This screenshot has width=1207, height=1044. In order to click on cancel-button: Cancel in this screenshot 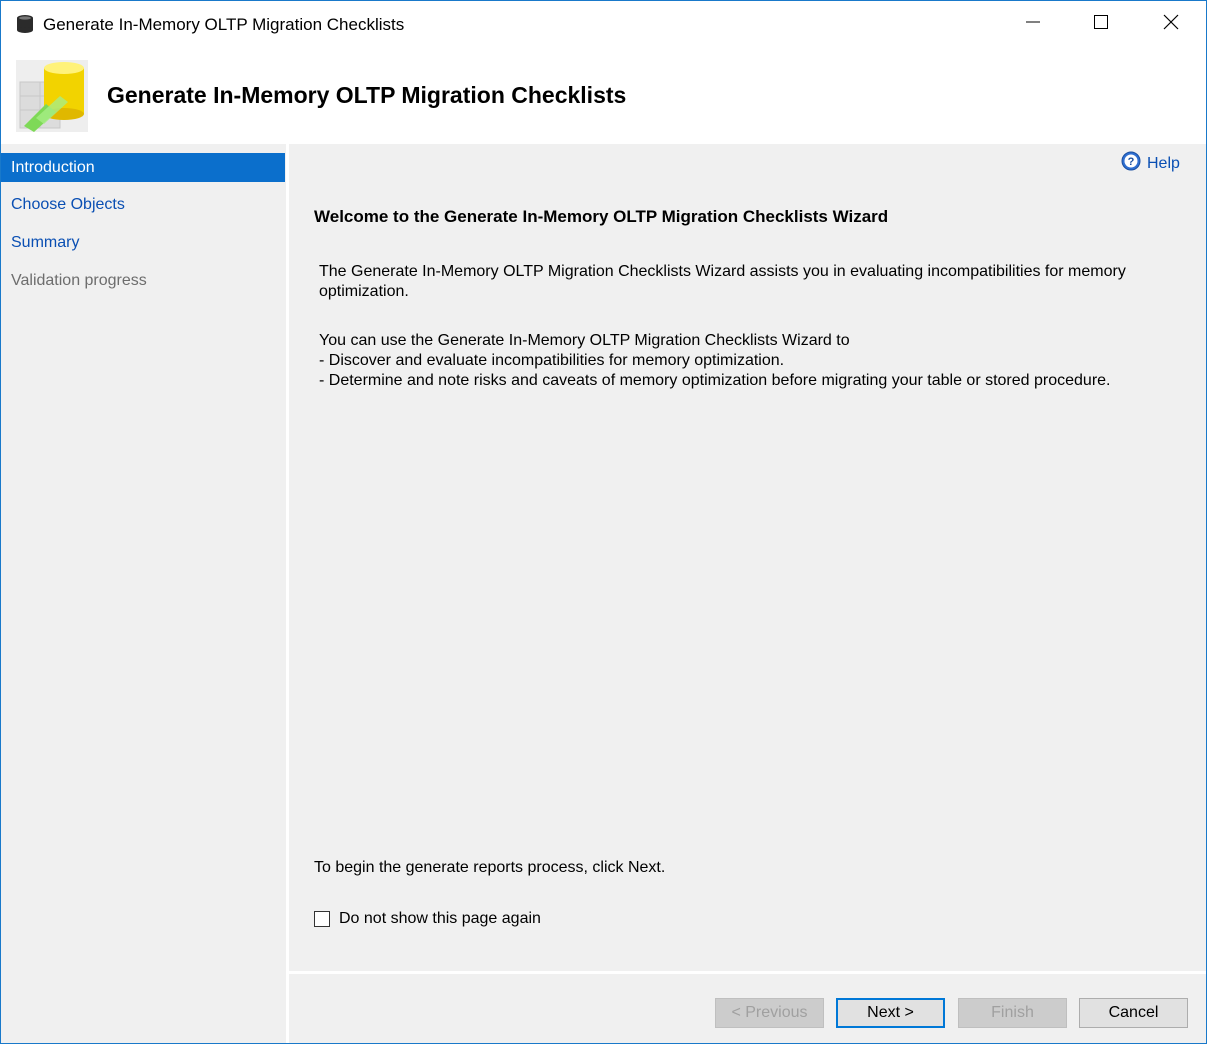, I will do `click(1133, 1013)`.